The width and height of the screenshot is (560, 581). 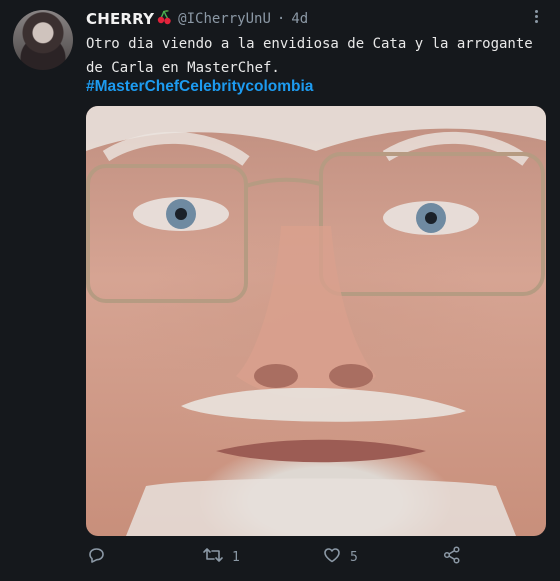 I want to click on like-count: 5, so click(x=354, y=557).